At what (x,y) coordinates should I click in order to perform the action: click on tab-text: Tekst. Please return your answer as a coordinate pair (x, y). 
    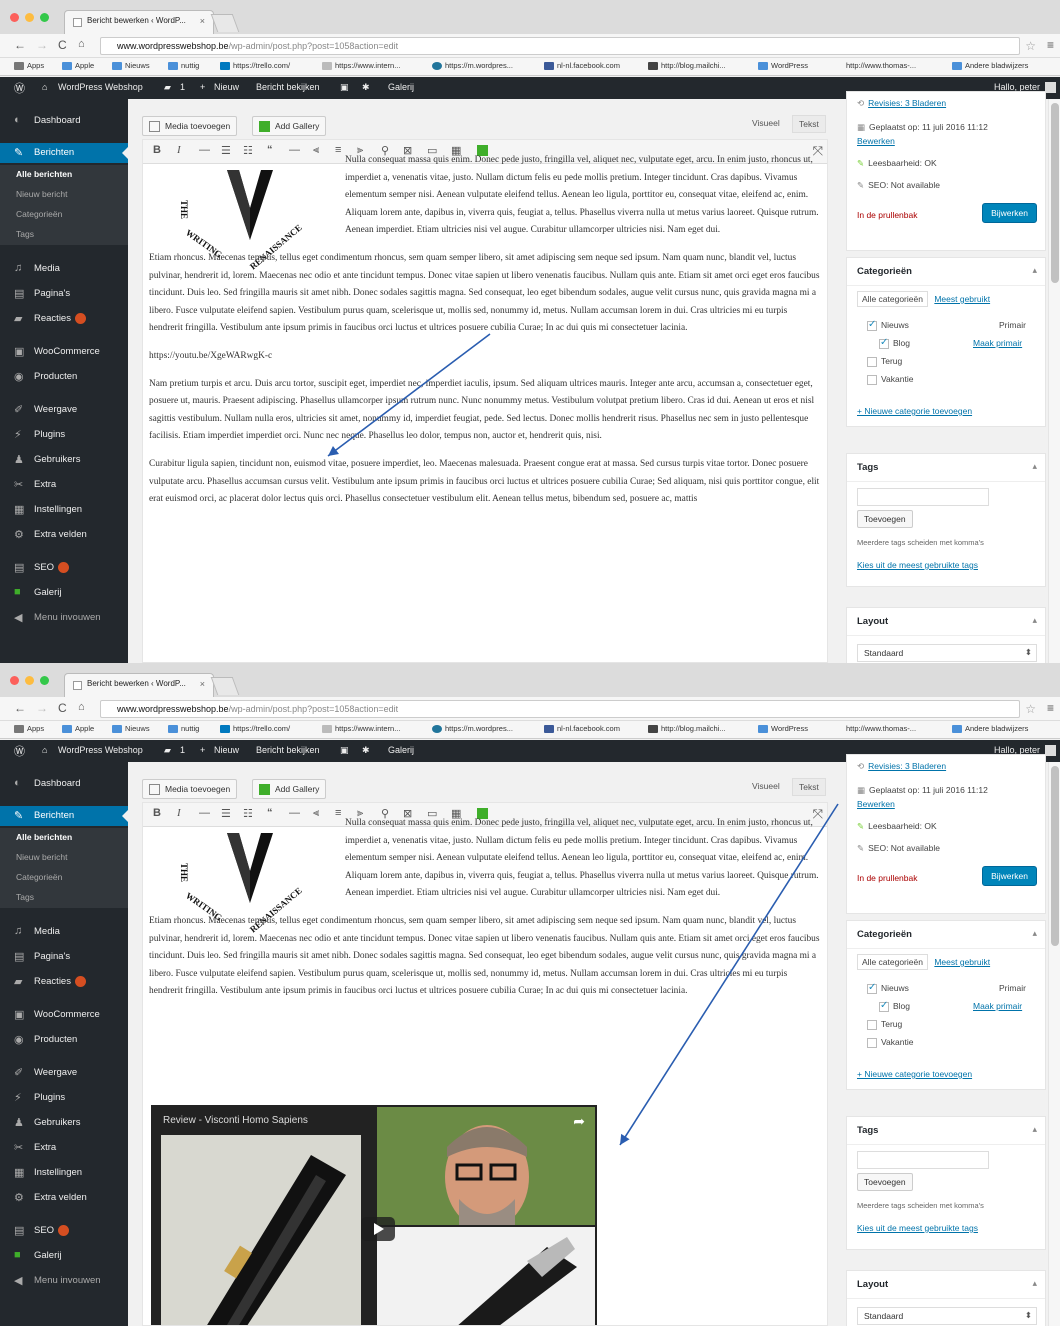
    Looking at the image, I should click on (809, 124).